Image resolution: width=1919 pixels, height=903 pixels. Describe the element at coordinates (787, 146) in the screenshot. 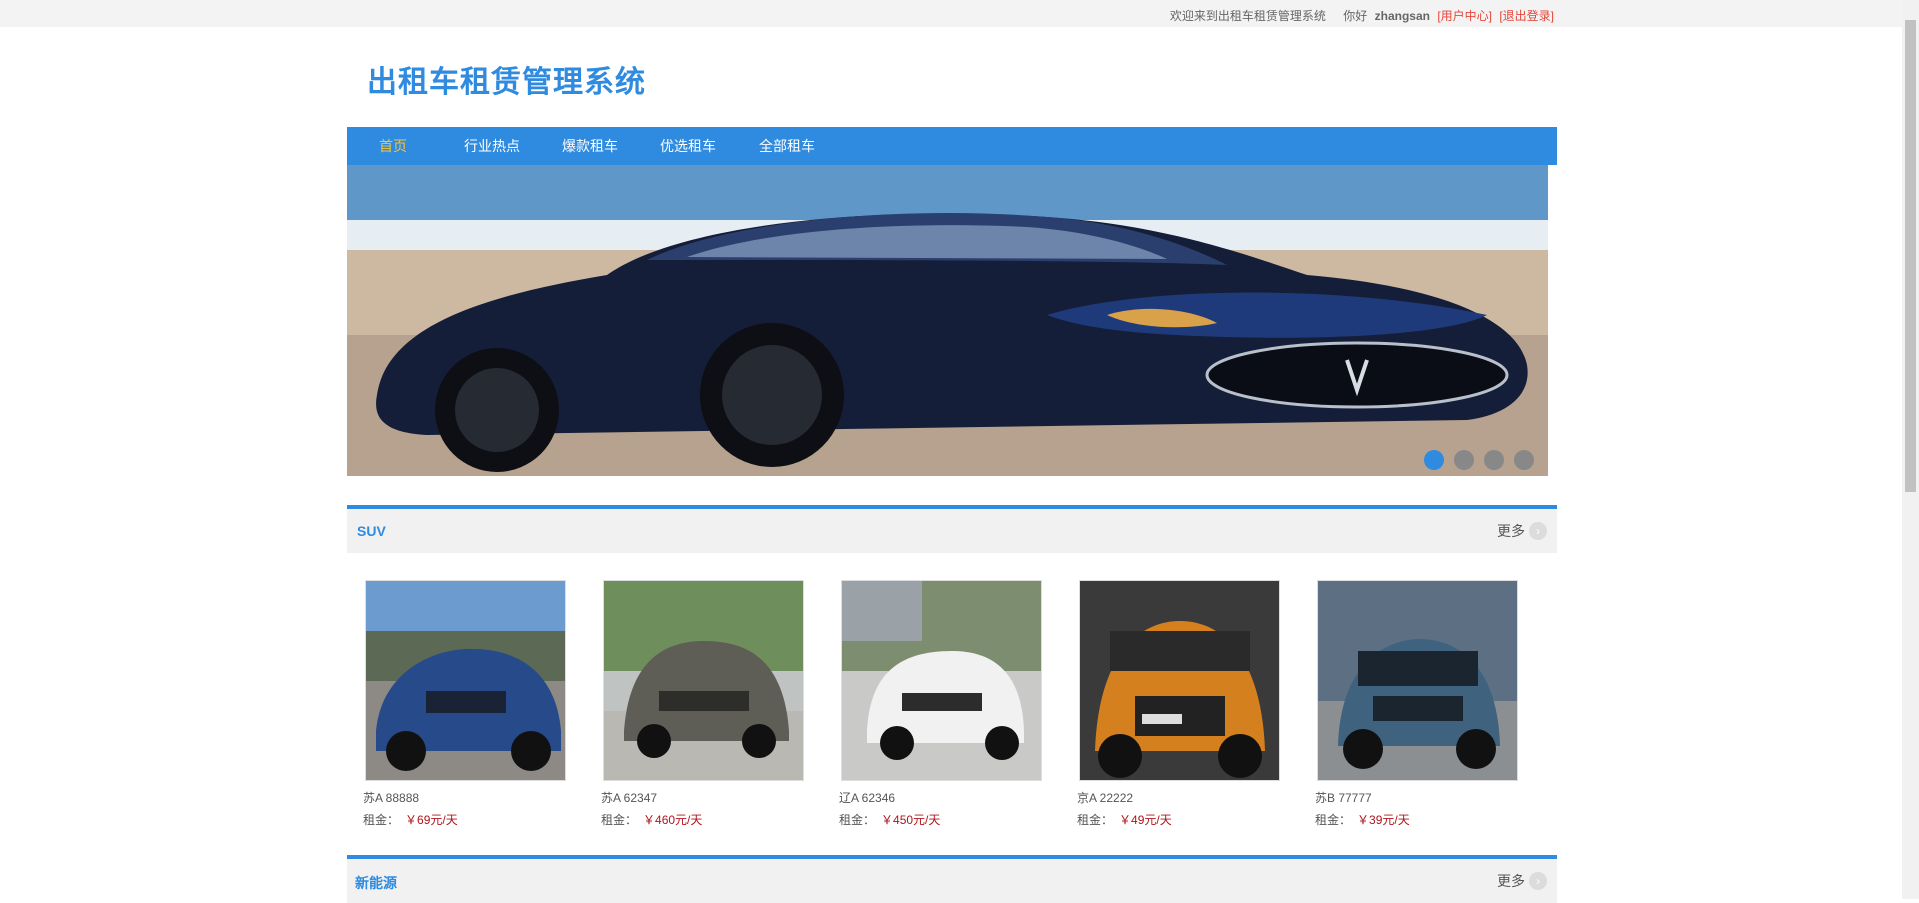

I see `nav-item-all-rental: 全部租车` at that location.